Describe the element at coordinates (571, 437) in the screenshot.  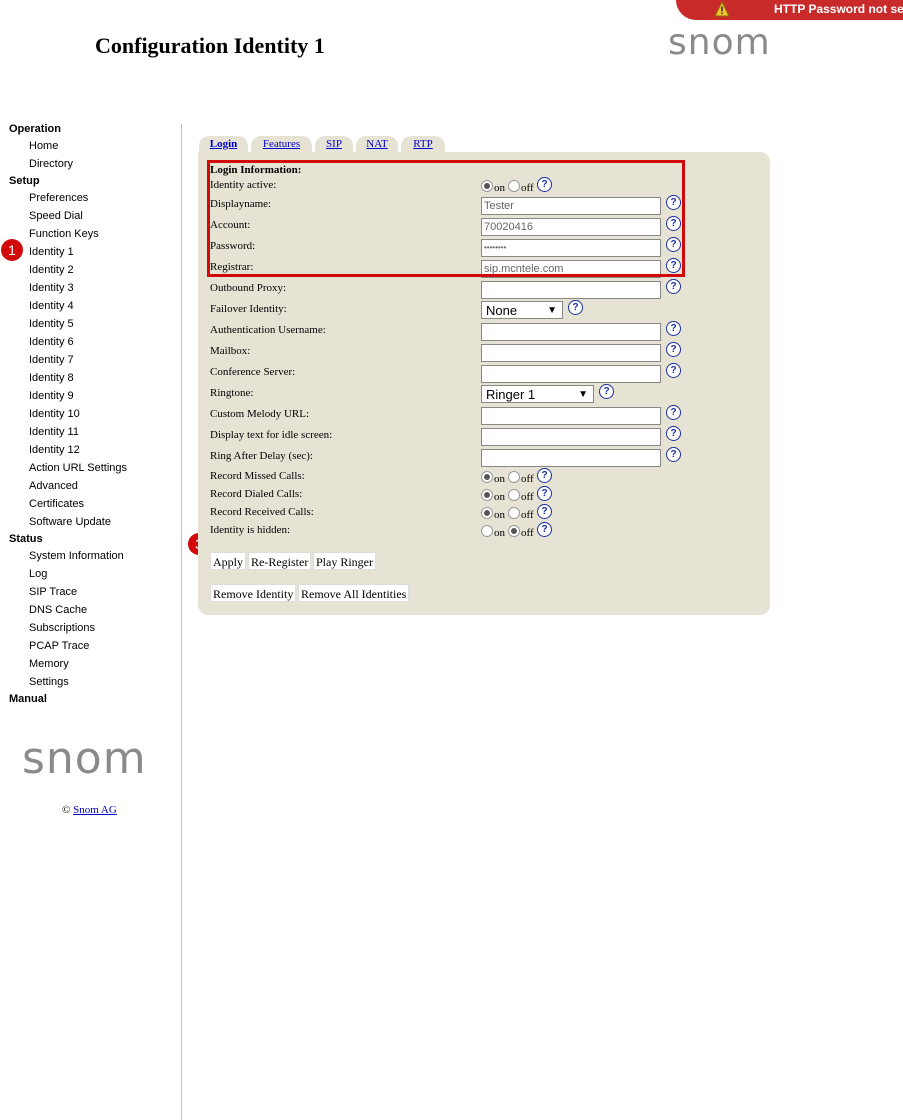
I see `idle-screen-text-input` at that location.